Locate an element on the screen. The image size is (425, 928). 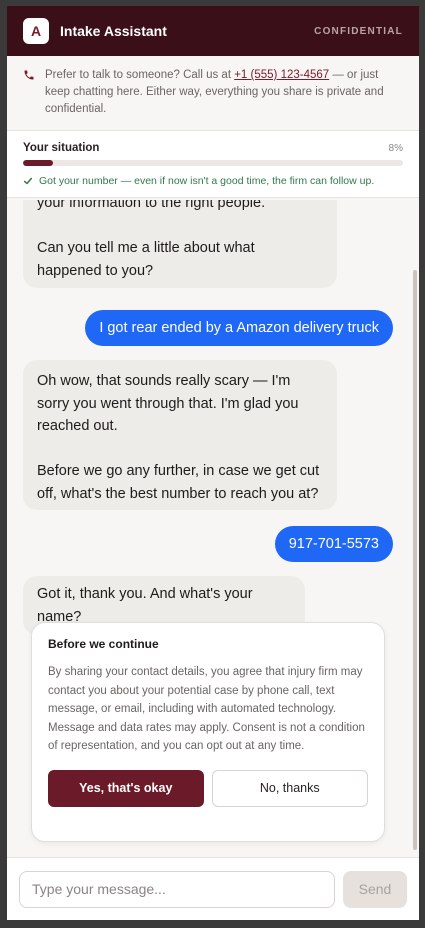
phone-link: +1 (555) 123-4567 is located at coordinates (281, 75).